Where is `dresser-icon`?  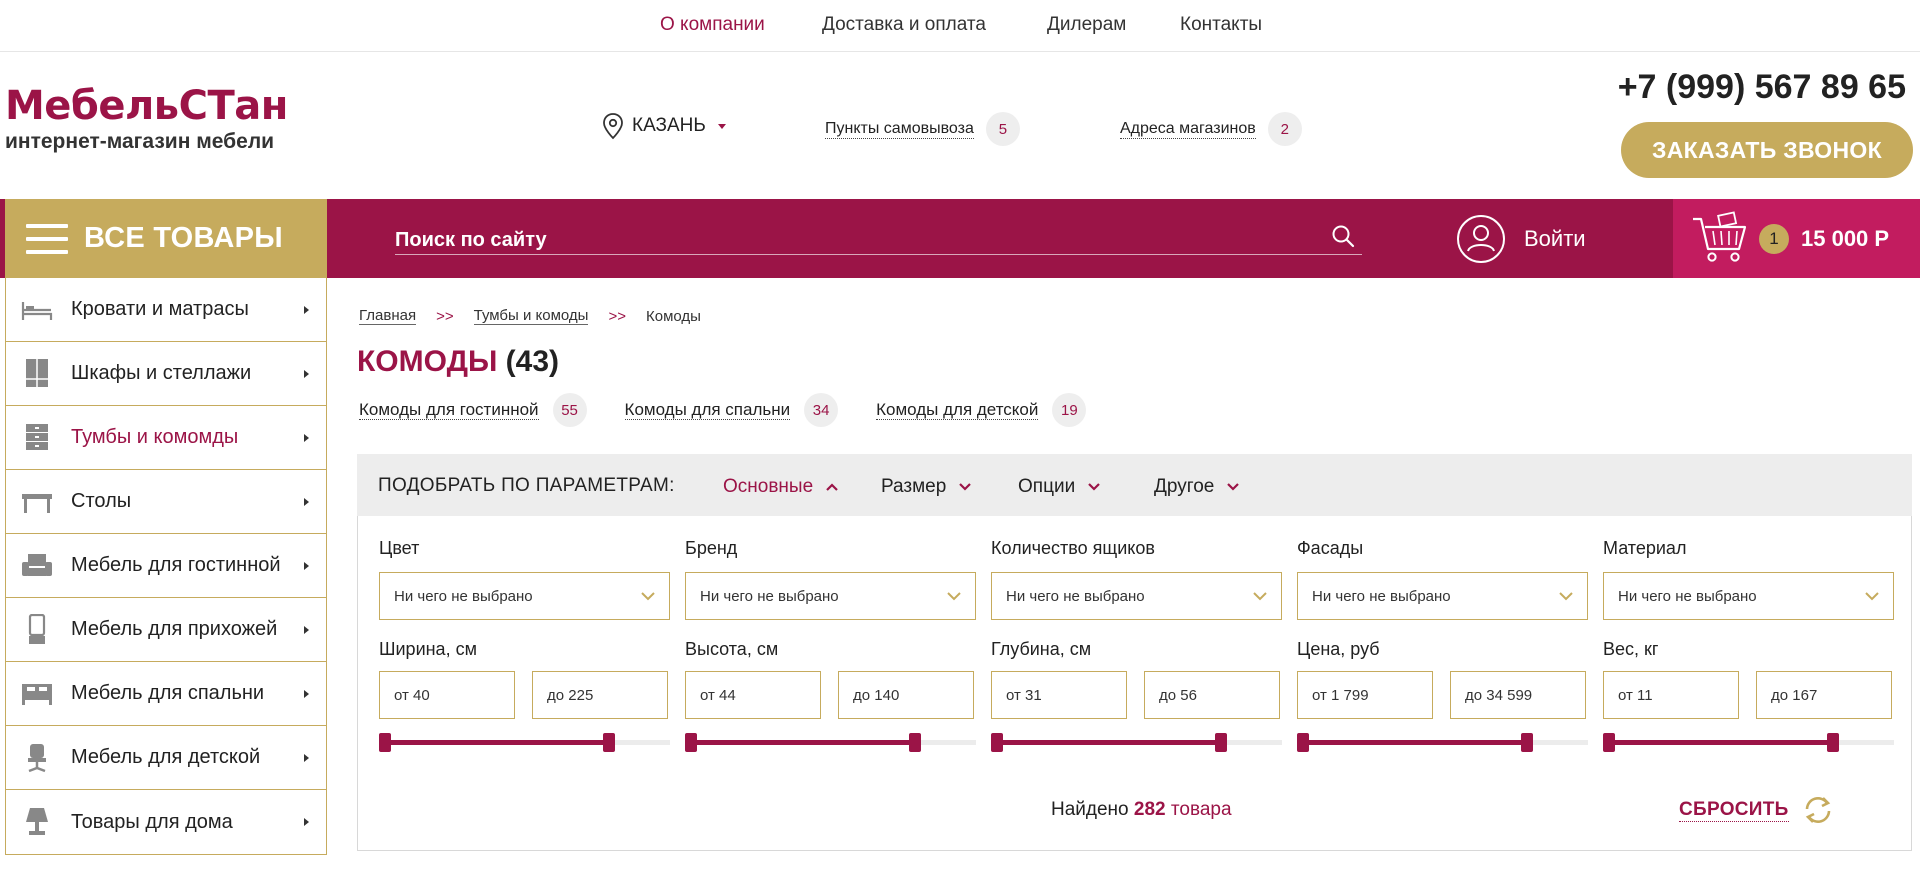
dresser-icon is located at coordinates (37, 437).